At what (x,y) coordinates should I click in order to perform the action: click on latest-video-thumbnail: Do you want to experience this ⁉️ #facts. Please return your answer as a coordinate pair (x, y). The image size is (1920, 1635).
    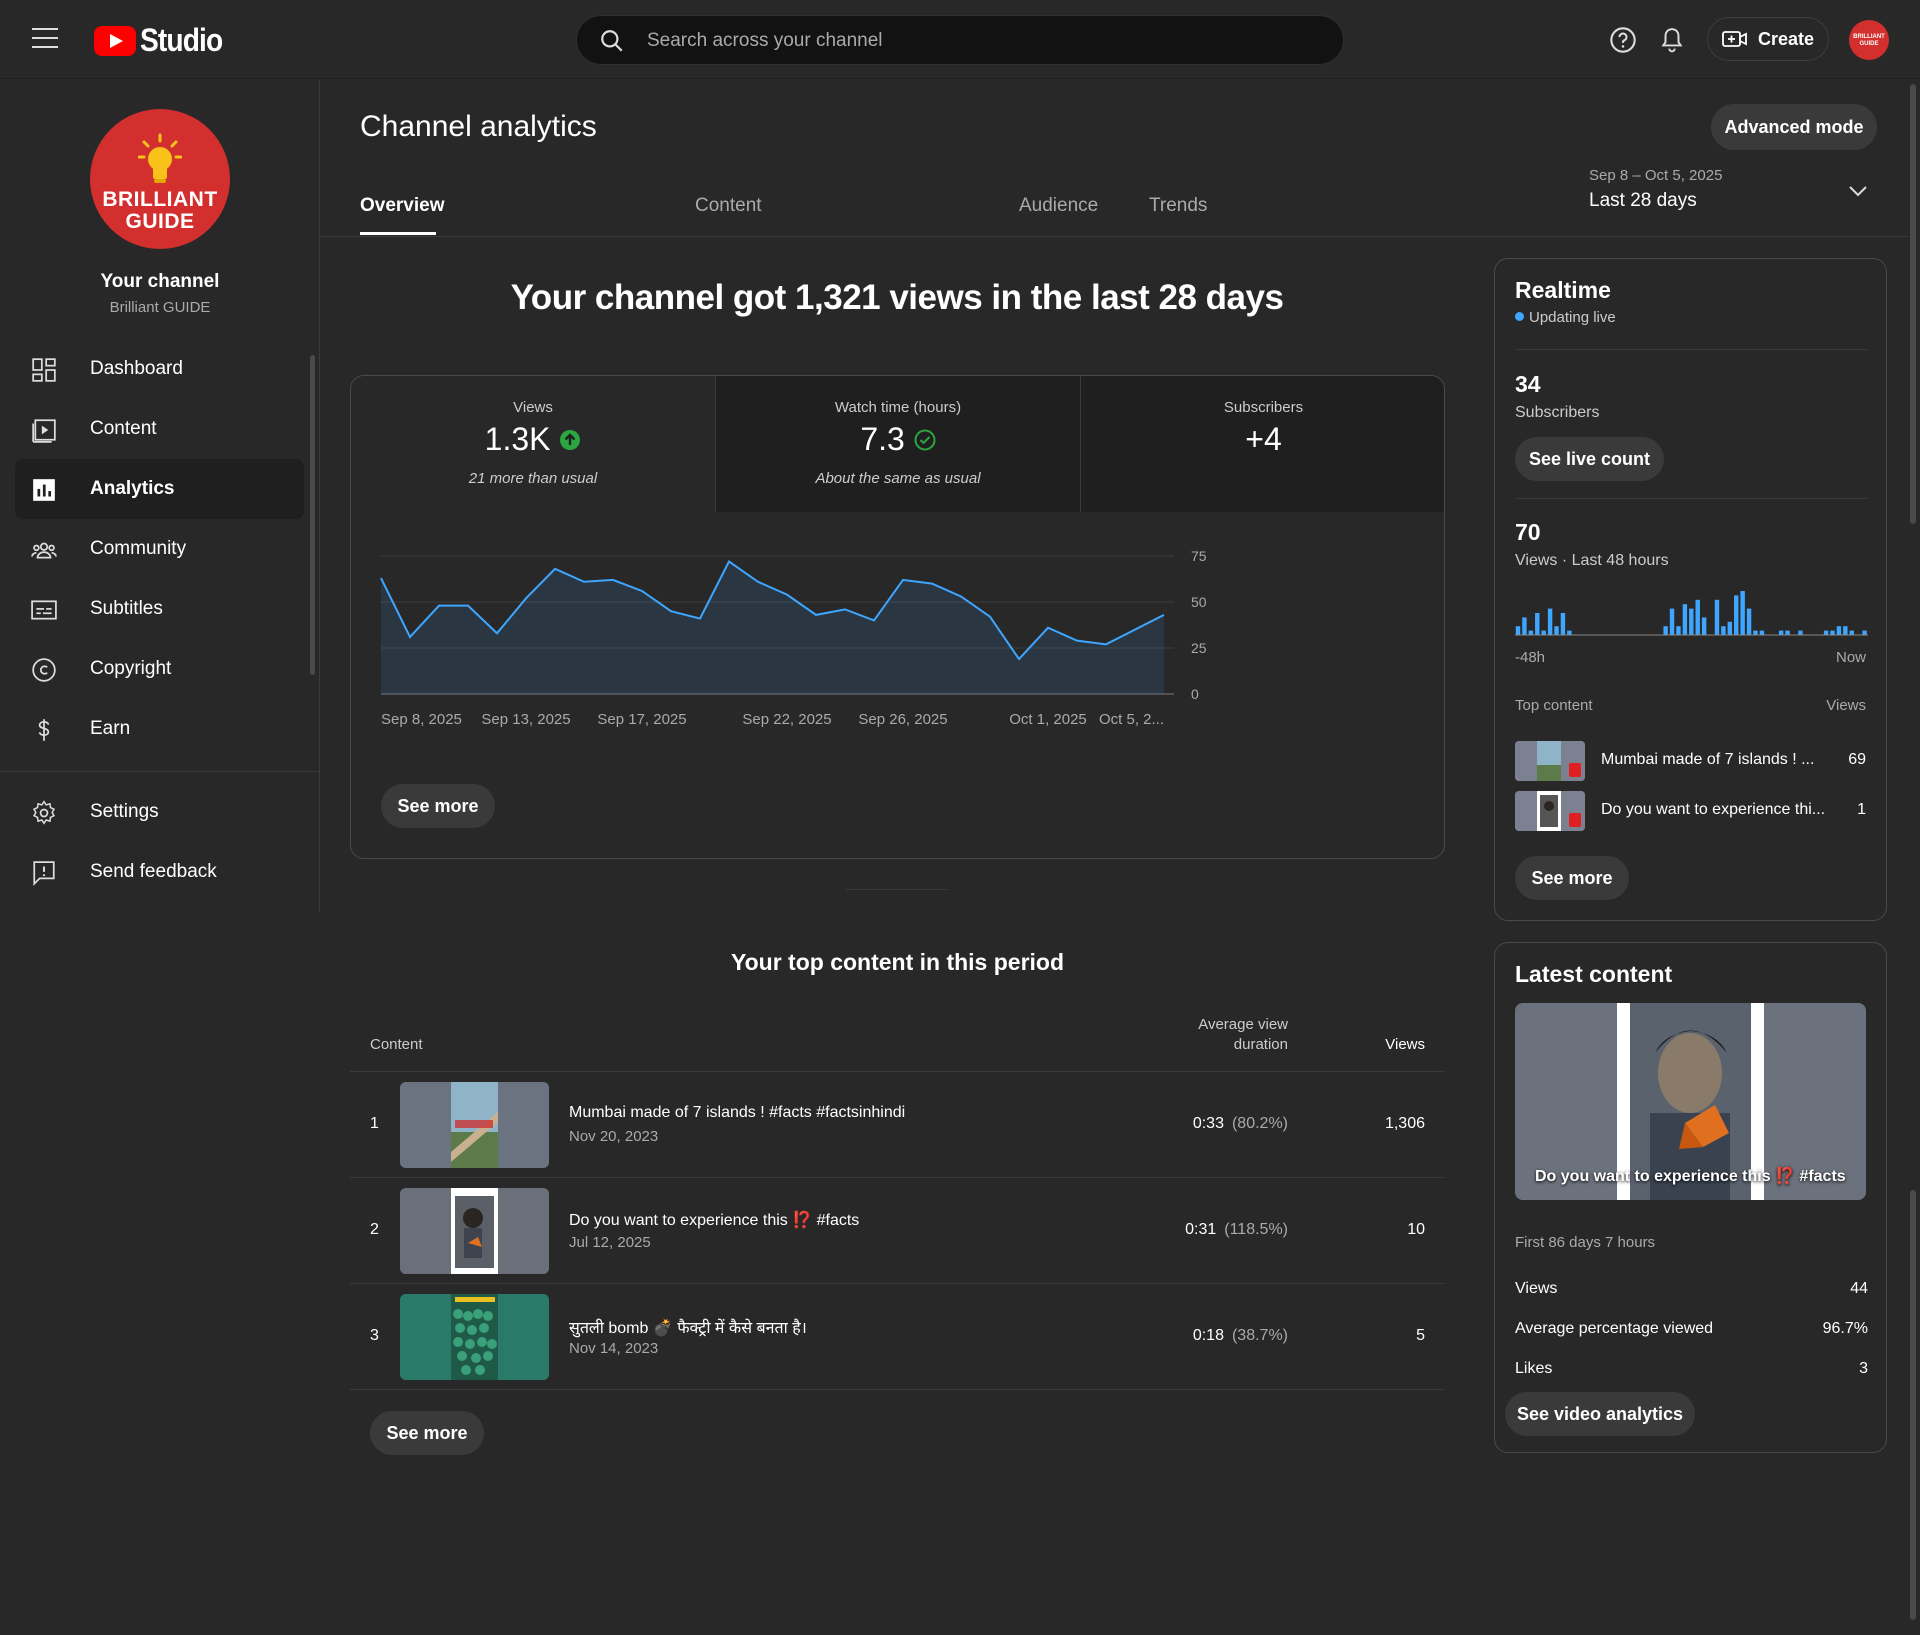
    Looking at the image, I should click on (1690, 1101).